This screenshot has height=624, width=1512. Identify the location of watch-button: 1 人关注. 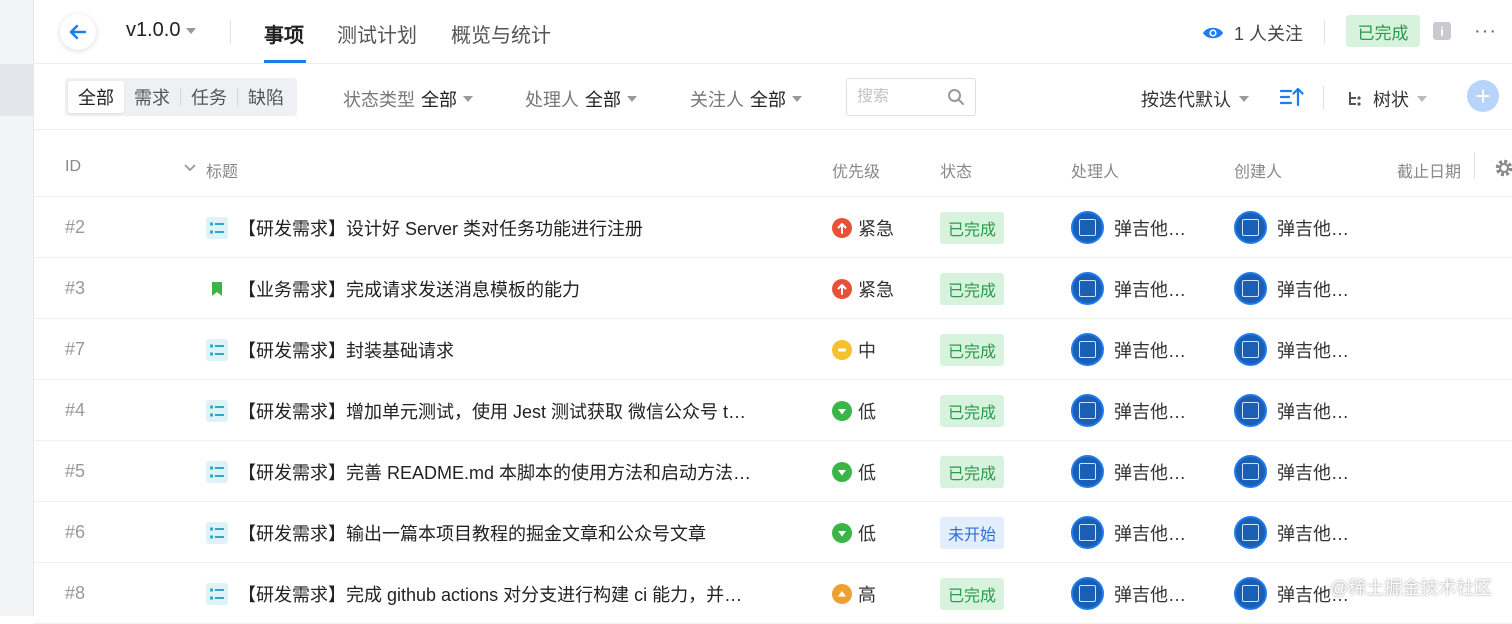
(1252, 33).